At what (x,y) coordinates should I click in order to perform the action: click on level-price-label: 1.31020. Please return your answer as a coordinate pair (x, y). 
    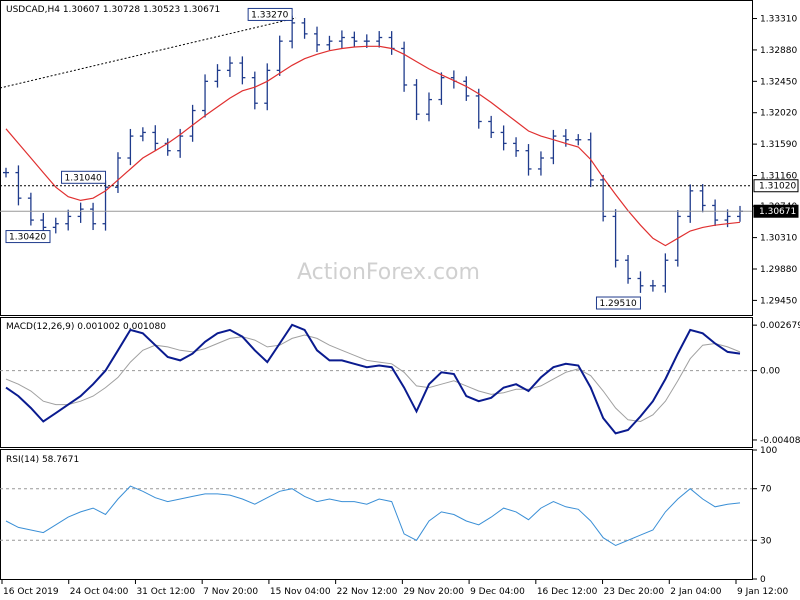
    Looking at the image, I should click on (776, 186).